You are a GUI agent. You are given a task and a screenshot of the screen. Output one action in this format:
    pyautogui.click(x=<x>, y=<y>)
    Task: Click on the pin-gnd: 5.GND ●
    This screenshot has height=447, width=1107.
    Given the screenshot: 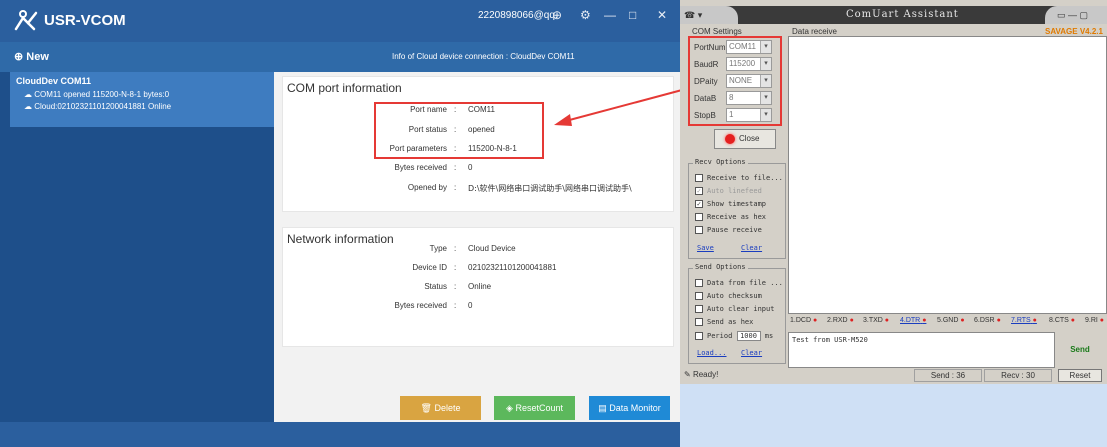 What is the action you would take?
    pyautogui.click(x=951, y=320)
    